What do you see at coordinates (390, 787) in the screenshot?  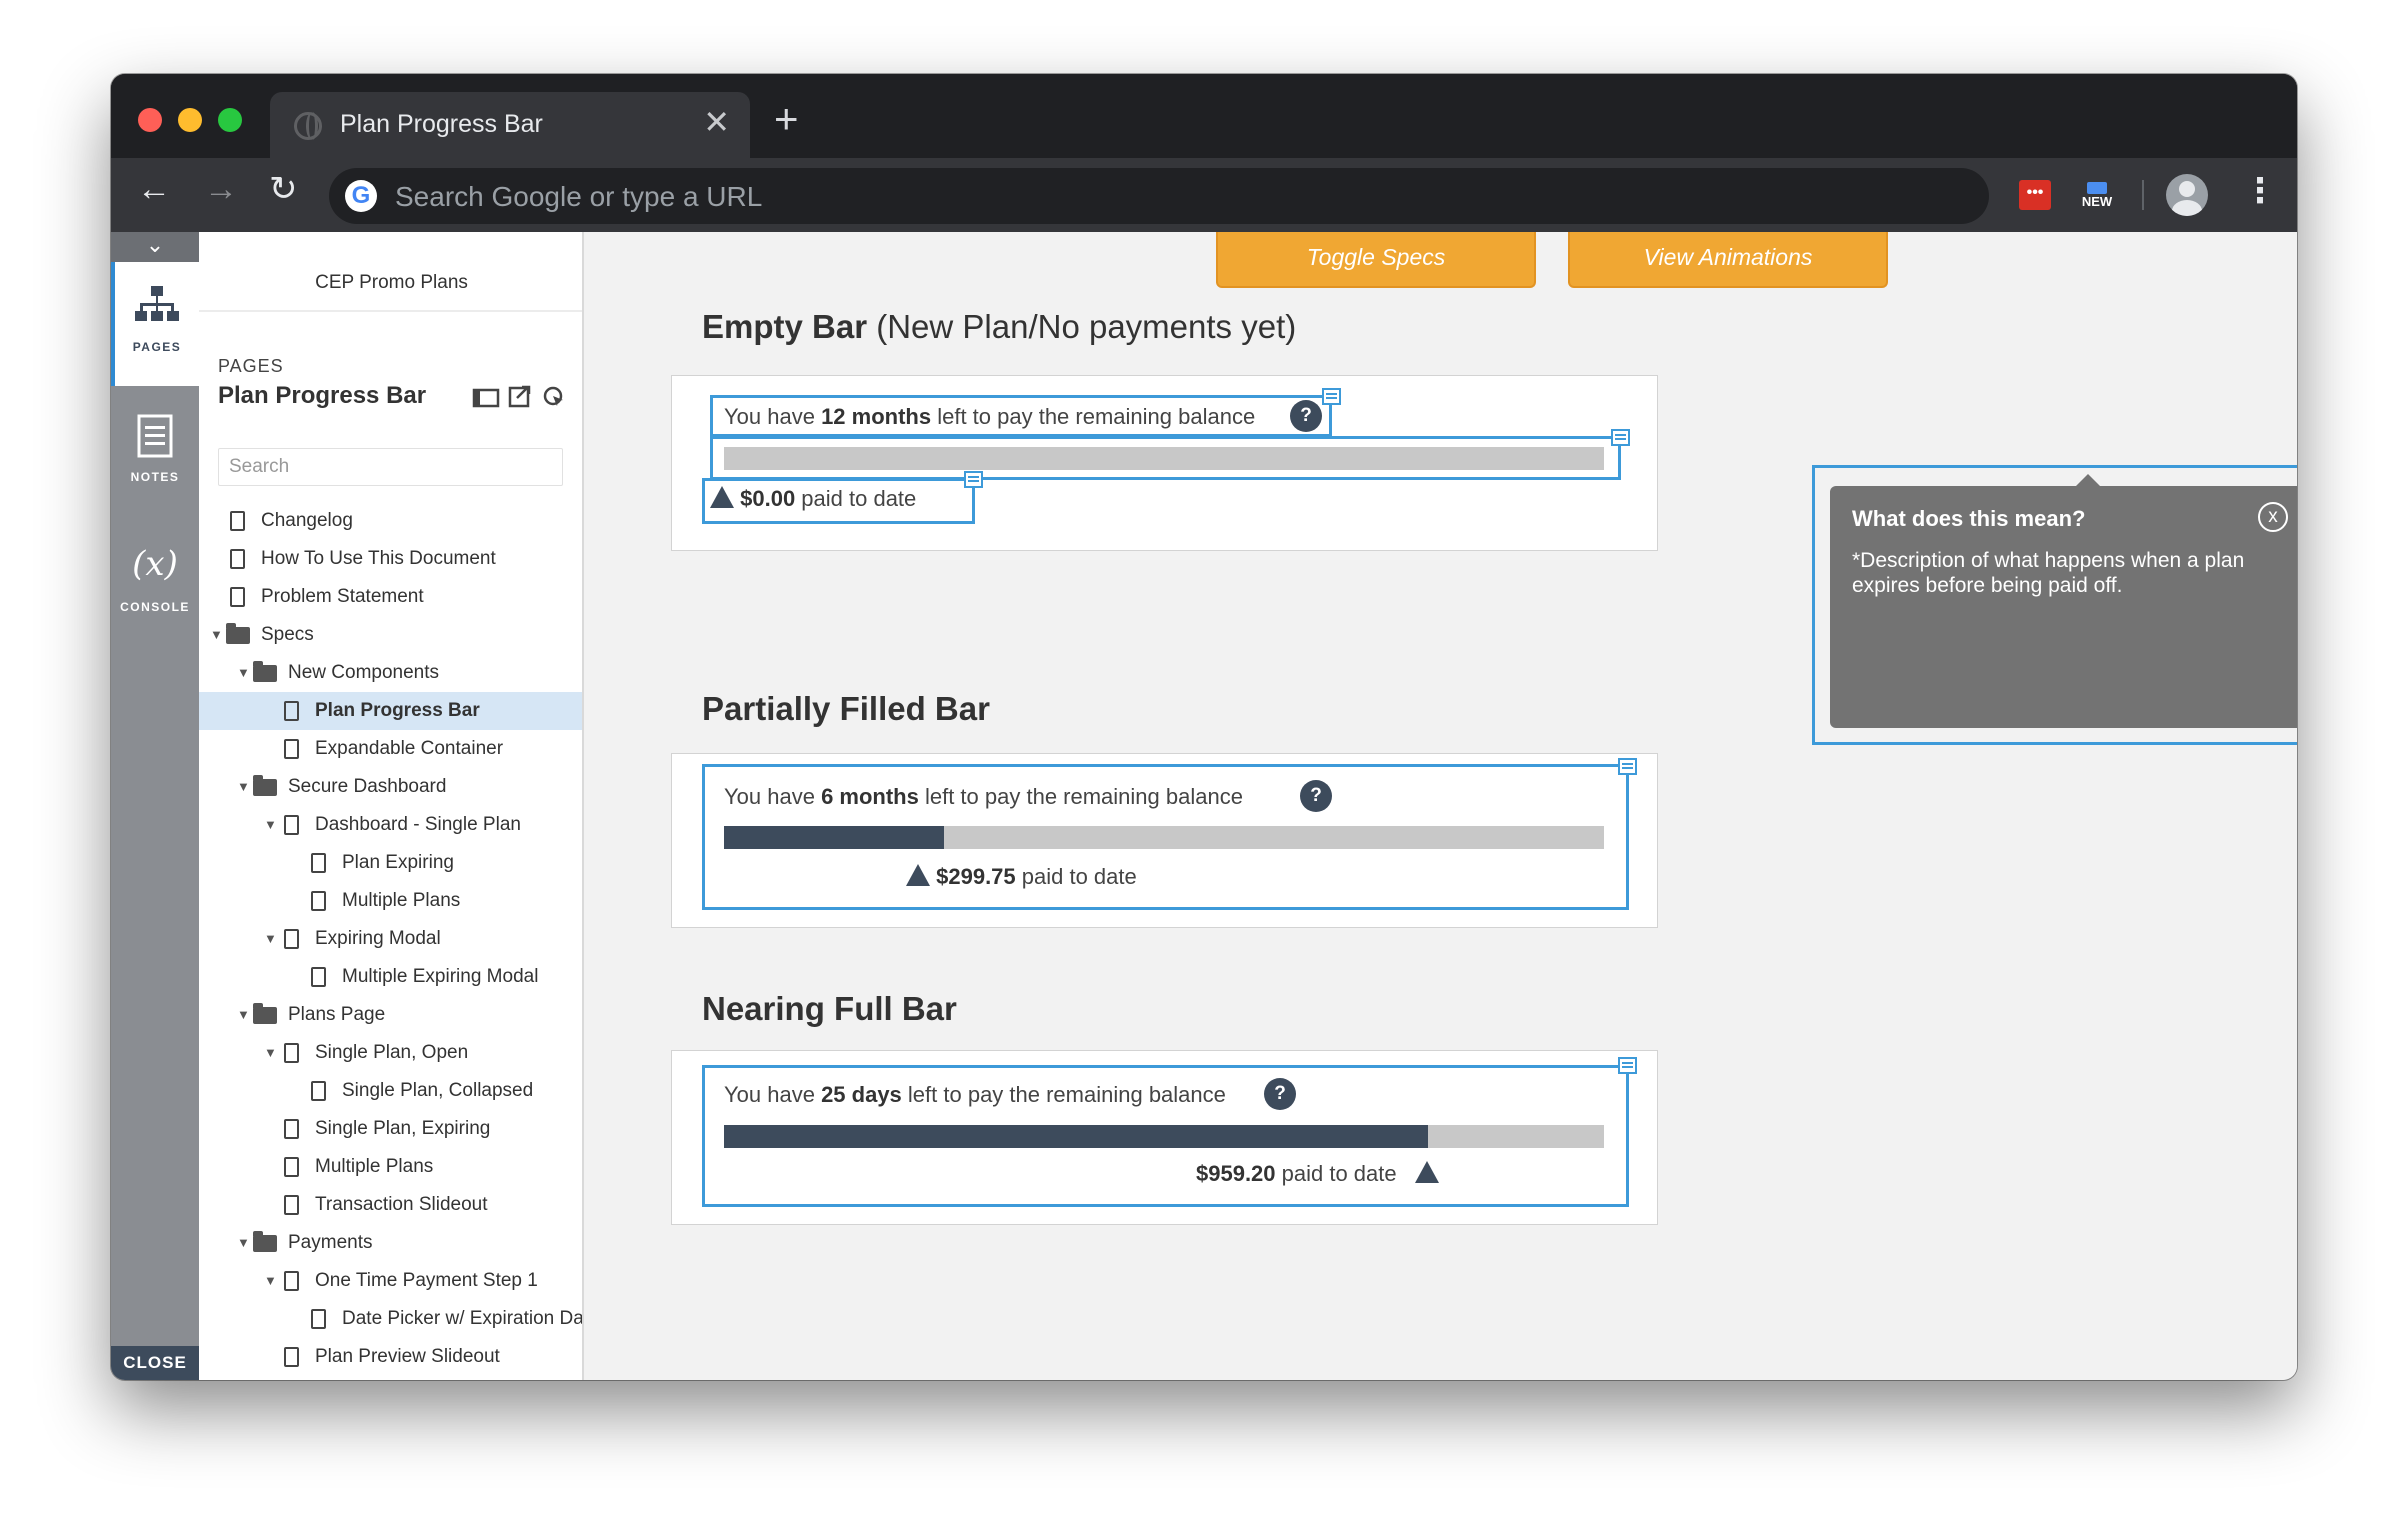 I see `sitemap-folder: ▼ Secure Dashboard` at bounding box center [390, 787].